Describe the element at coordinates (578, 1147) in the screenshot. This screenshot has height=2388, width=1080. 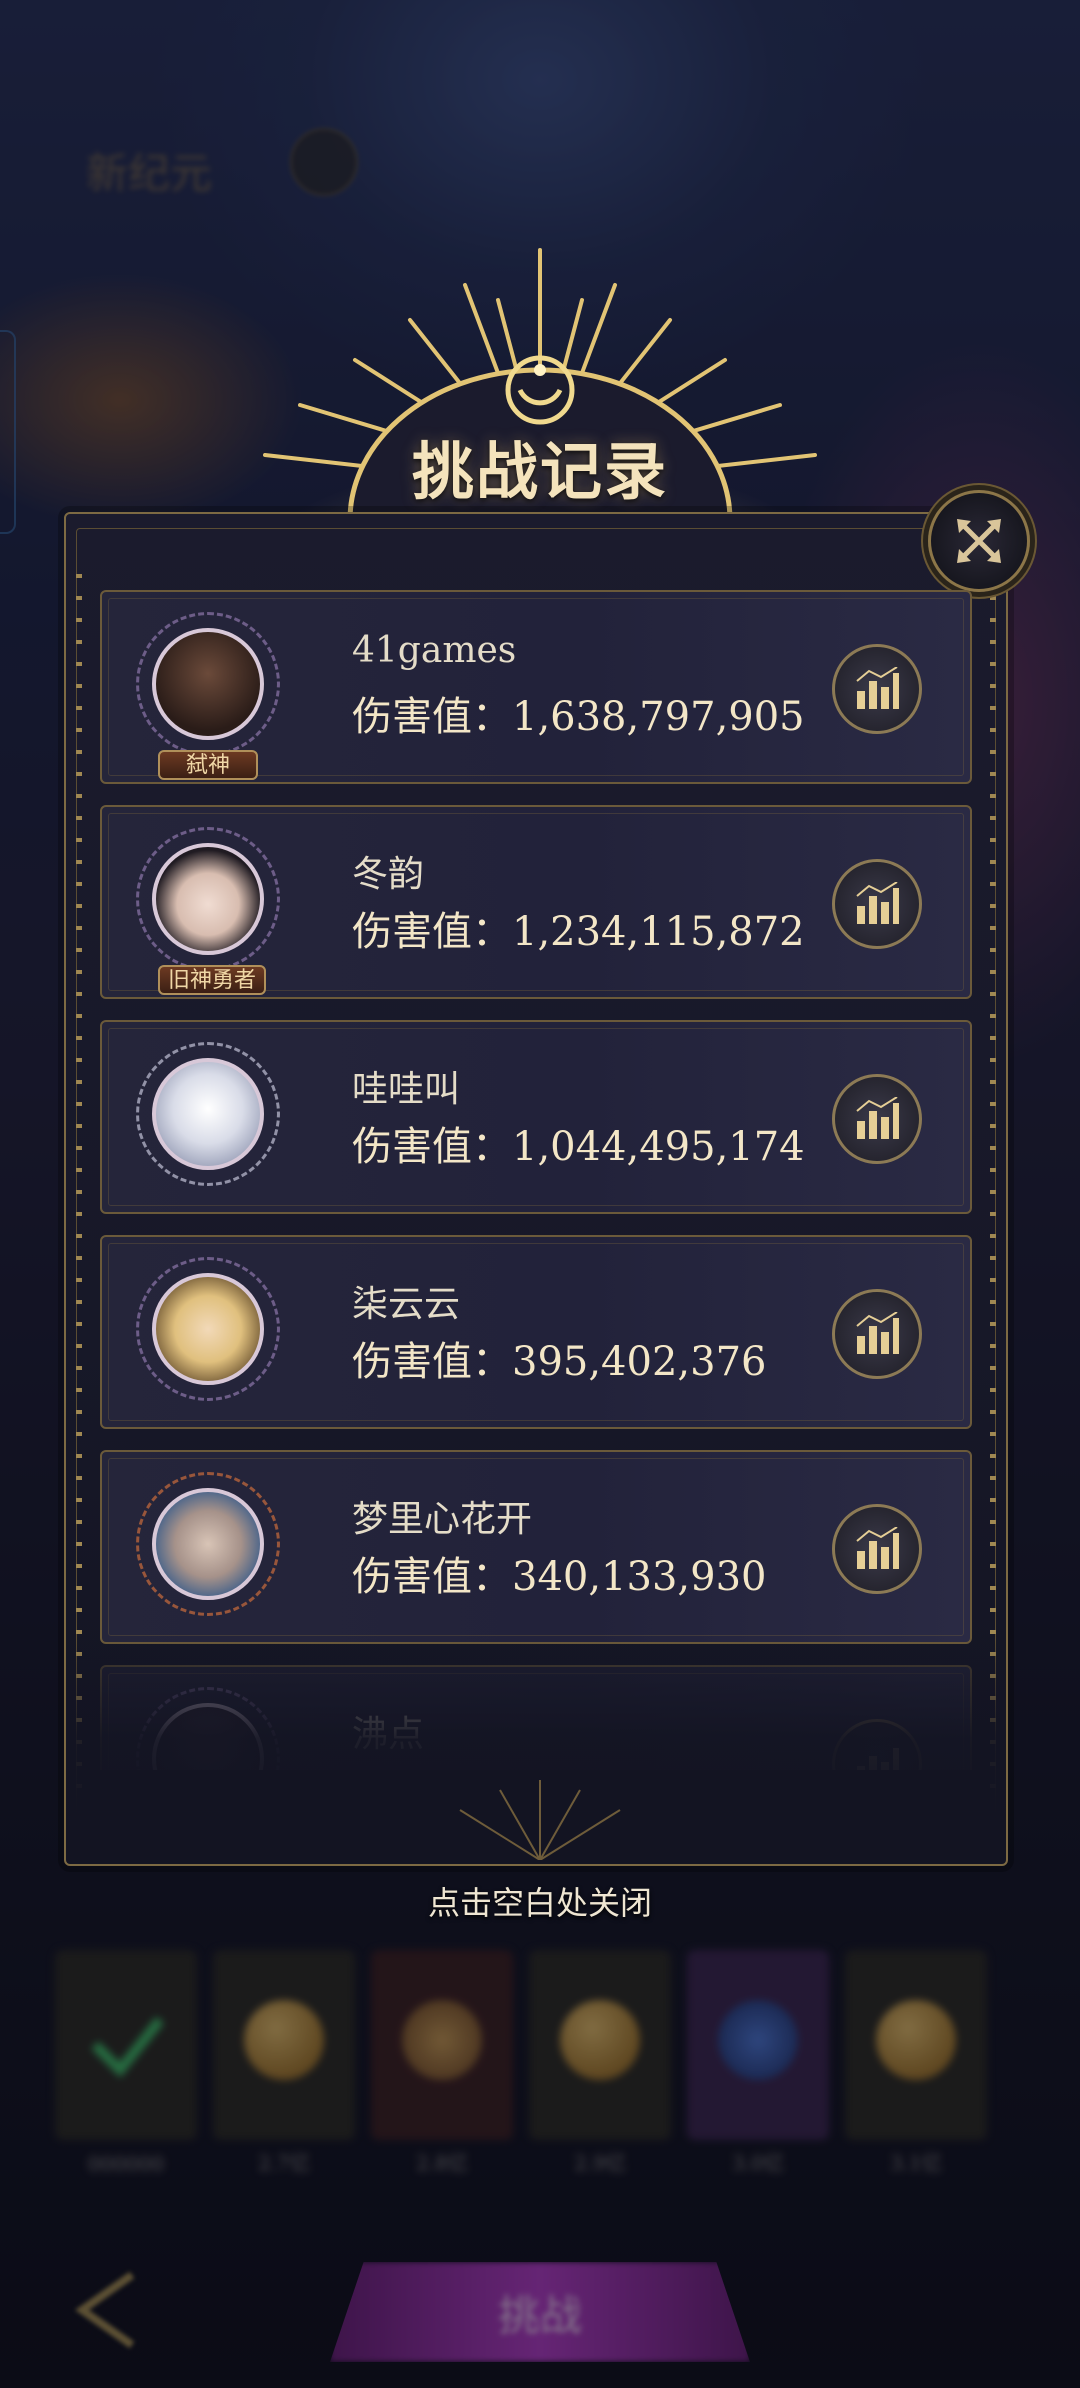
I see `damage-value: 伤害值：1,044,495,174` at that location.